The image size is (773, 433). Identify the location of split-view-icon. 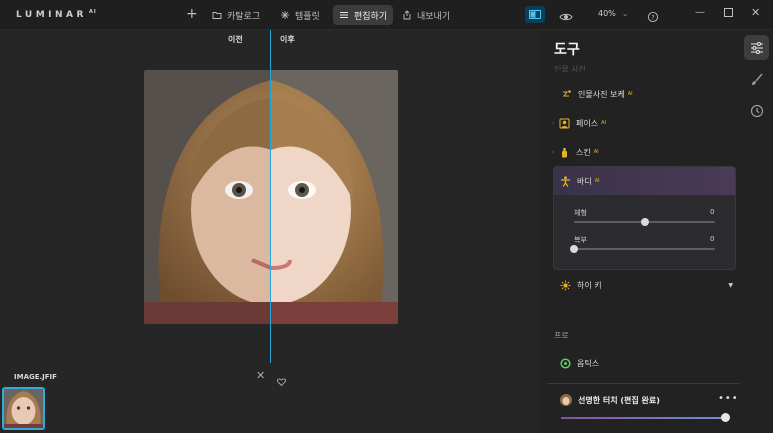
(535, 14).